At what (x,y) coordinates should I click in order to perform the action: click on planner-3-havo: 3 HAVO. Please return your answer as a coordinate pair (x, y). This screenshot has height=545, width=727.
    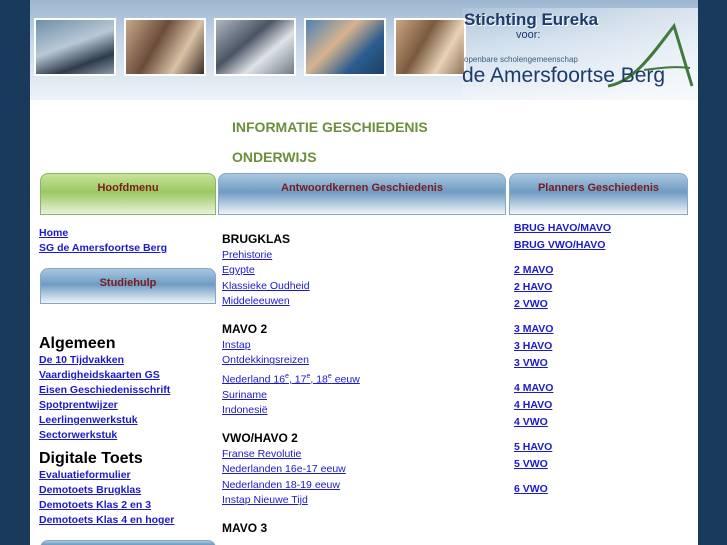
    Looking at the image, I should click on (601, 346).